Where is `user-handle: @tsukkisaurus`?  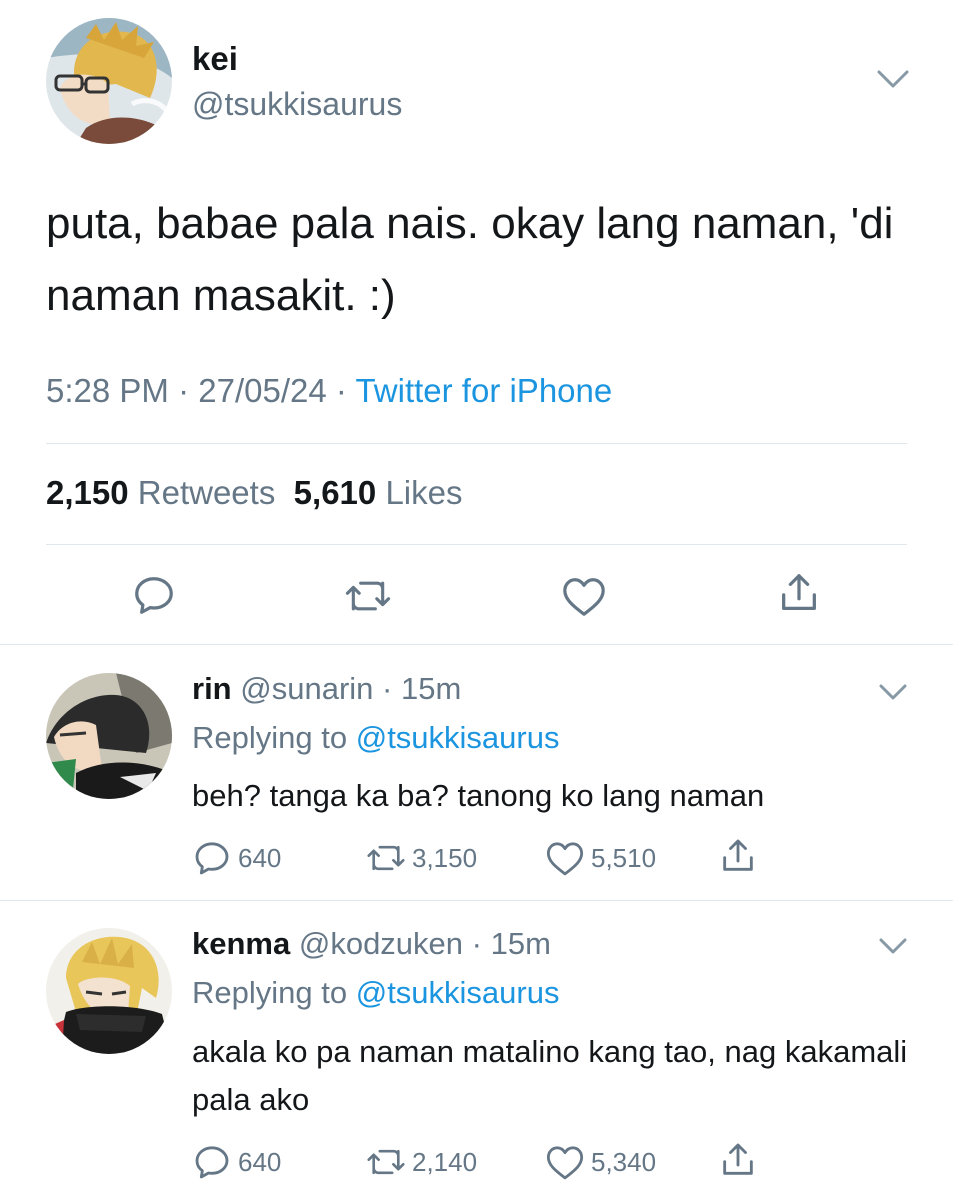 user-handle: @tsukkisaurus is located at coordinates (297, 104).